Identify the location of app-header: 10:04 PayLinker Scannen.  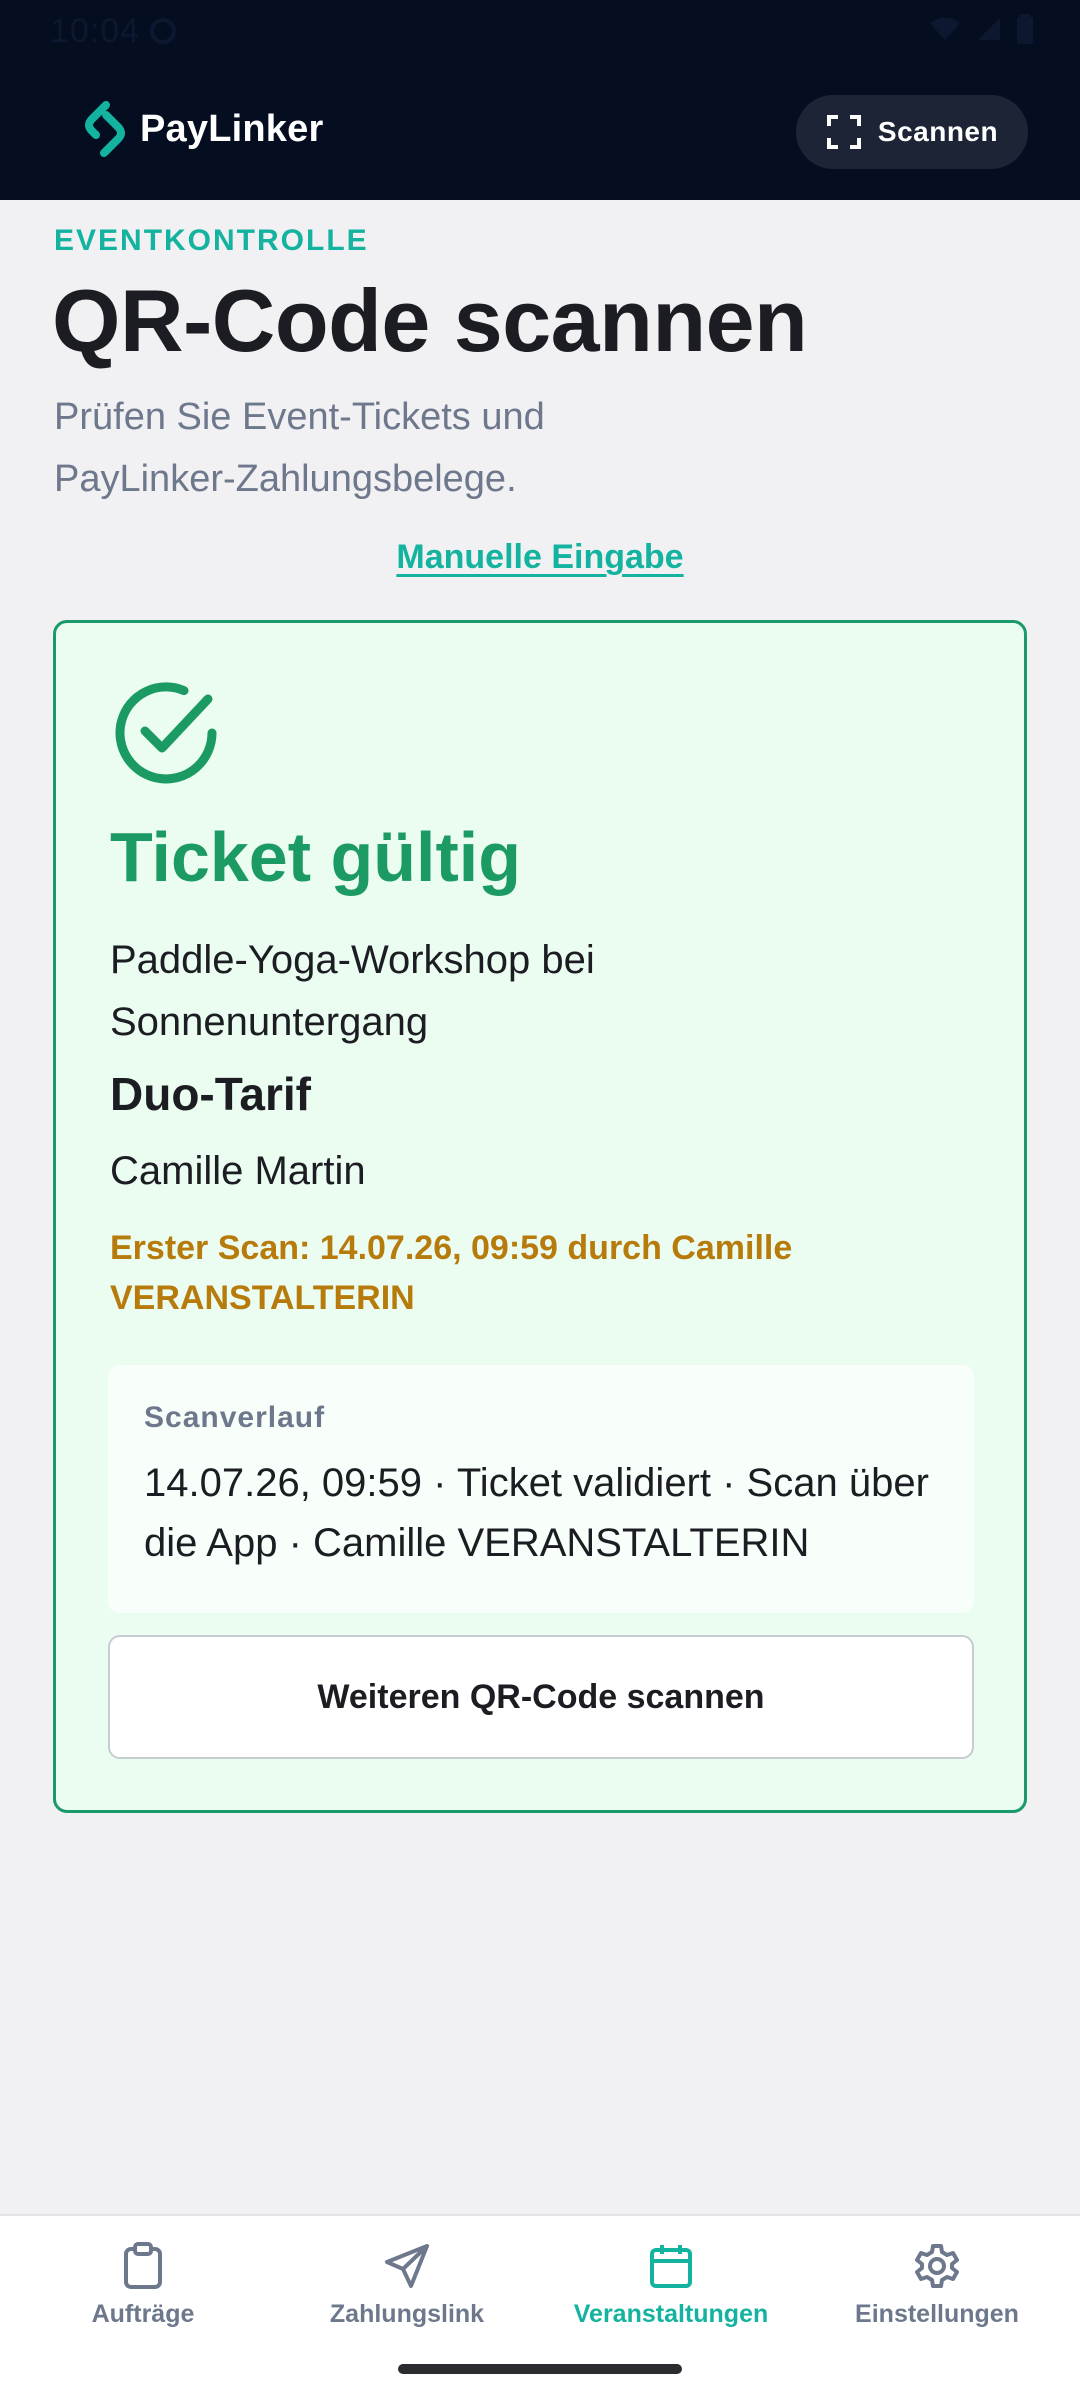
(540, 100).